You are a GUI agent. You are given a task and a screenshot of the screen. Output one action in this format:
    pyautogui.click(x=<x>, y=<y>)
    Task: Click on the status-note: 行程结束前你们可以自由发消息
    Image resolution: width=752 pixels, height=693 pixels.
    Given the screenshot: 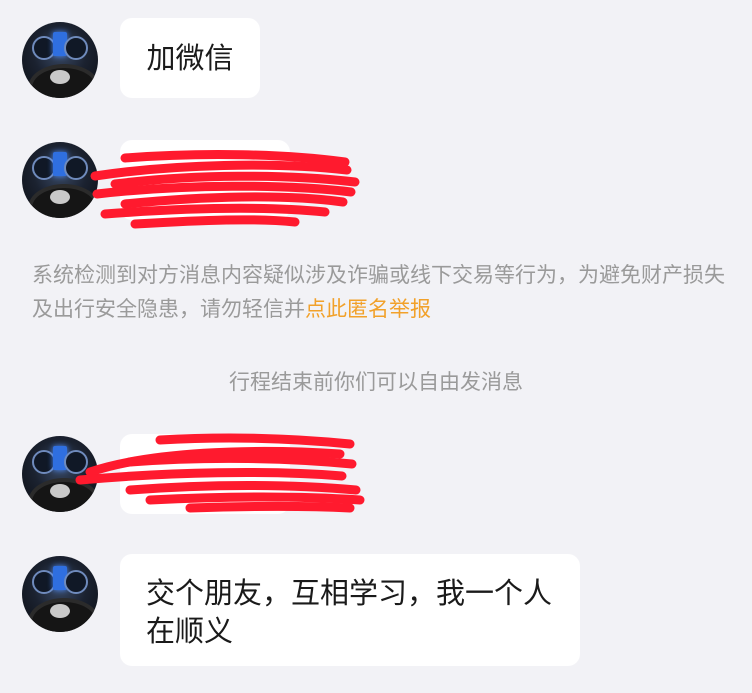 What is the action you would take?
    pyautogui.click(x=376, y=382)
    